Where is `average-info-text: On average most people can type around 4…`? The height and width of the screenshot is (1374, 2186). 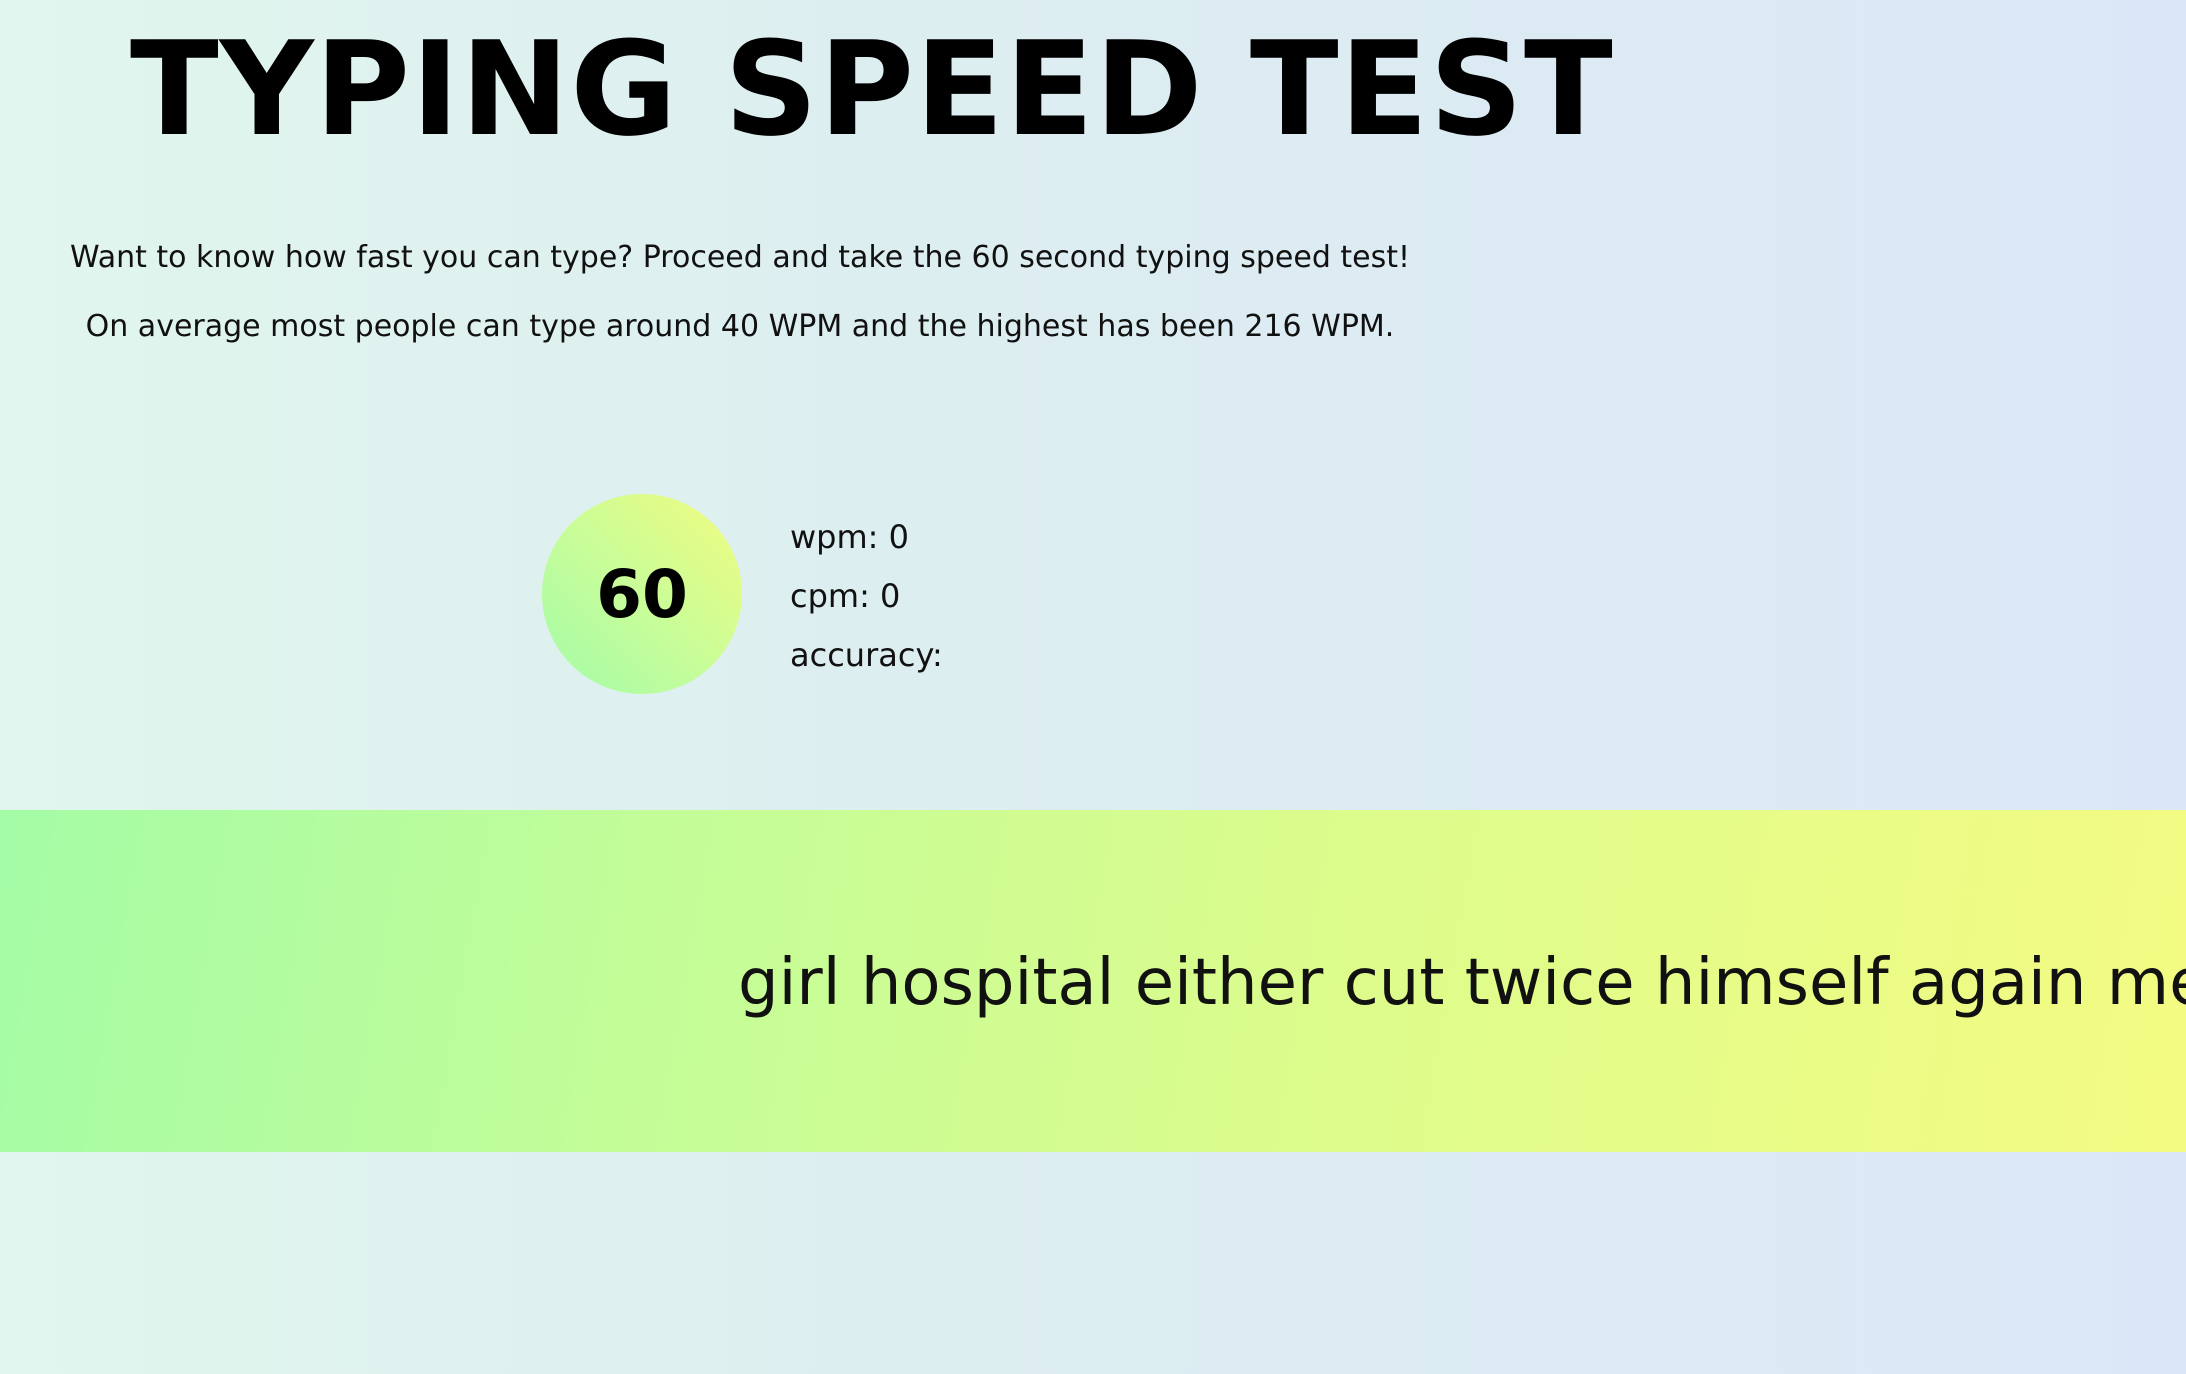 average-info-text: On average most people can type around 4… is located at coordinates (740, 326).